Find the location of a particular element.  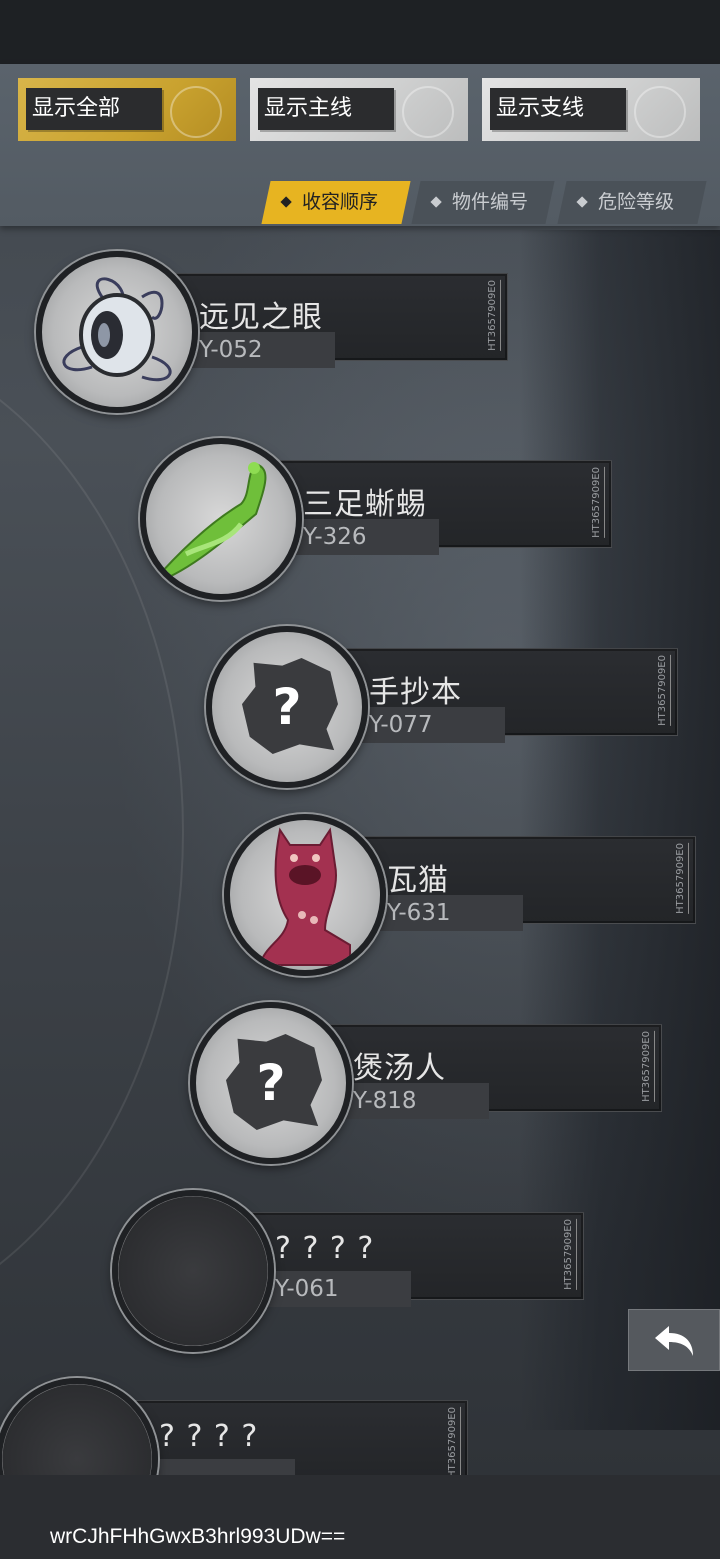

list-item: 三足蜥蜴 Y-326 HT3657909E0 is located at coordinates (360, 517).